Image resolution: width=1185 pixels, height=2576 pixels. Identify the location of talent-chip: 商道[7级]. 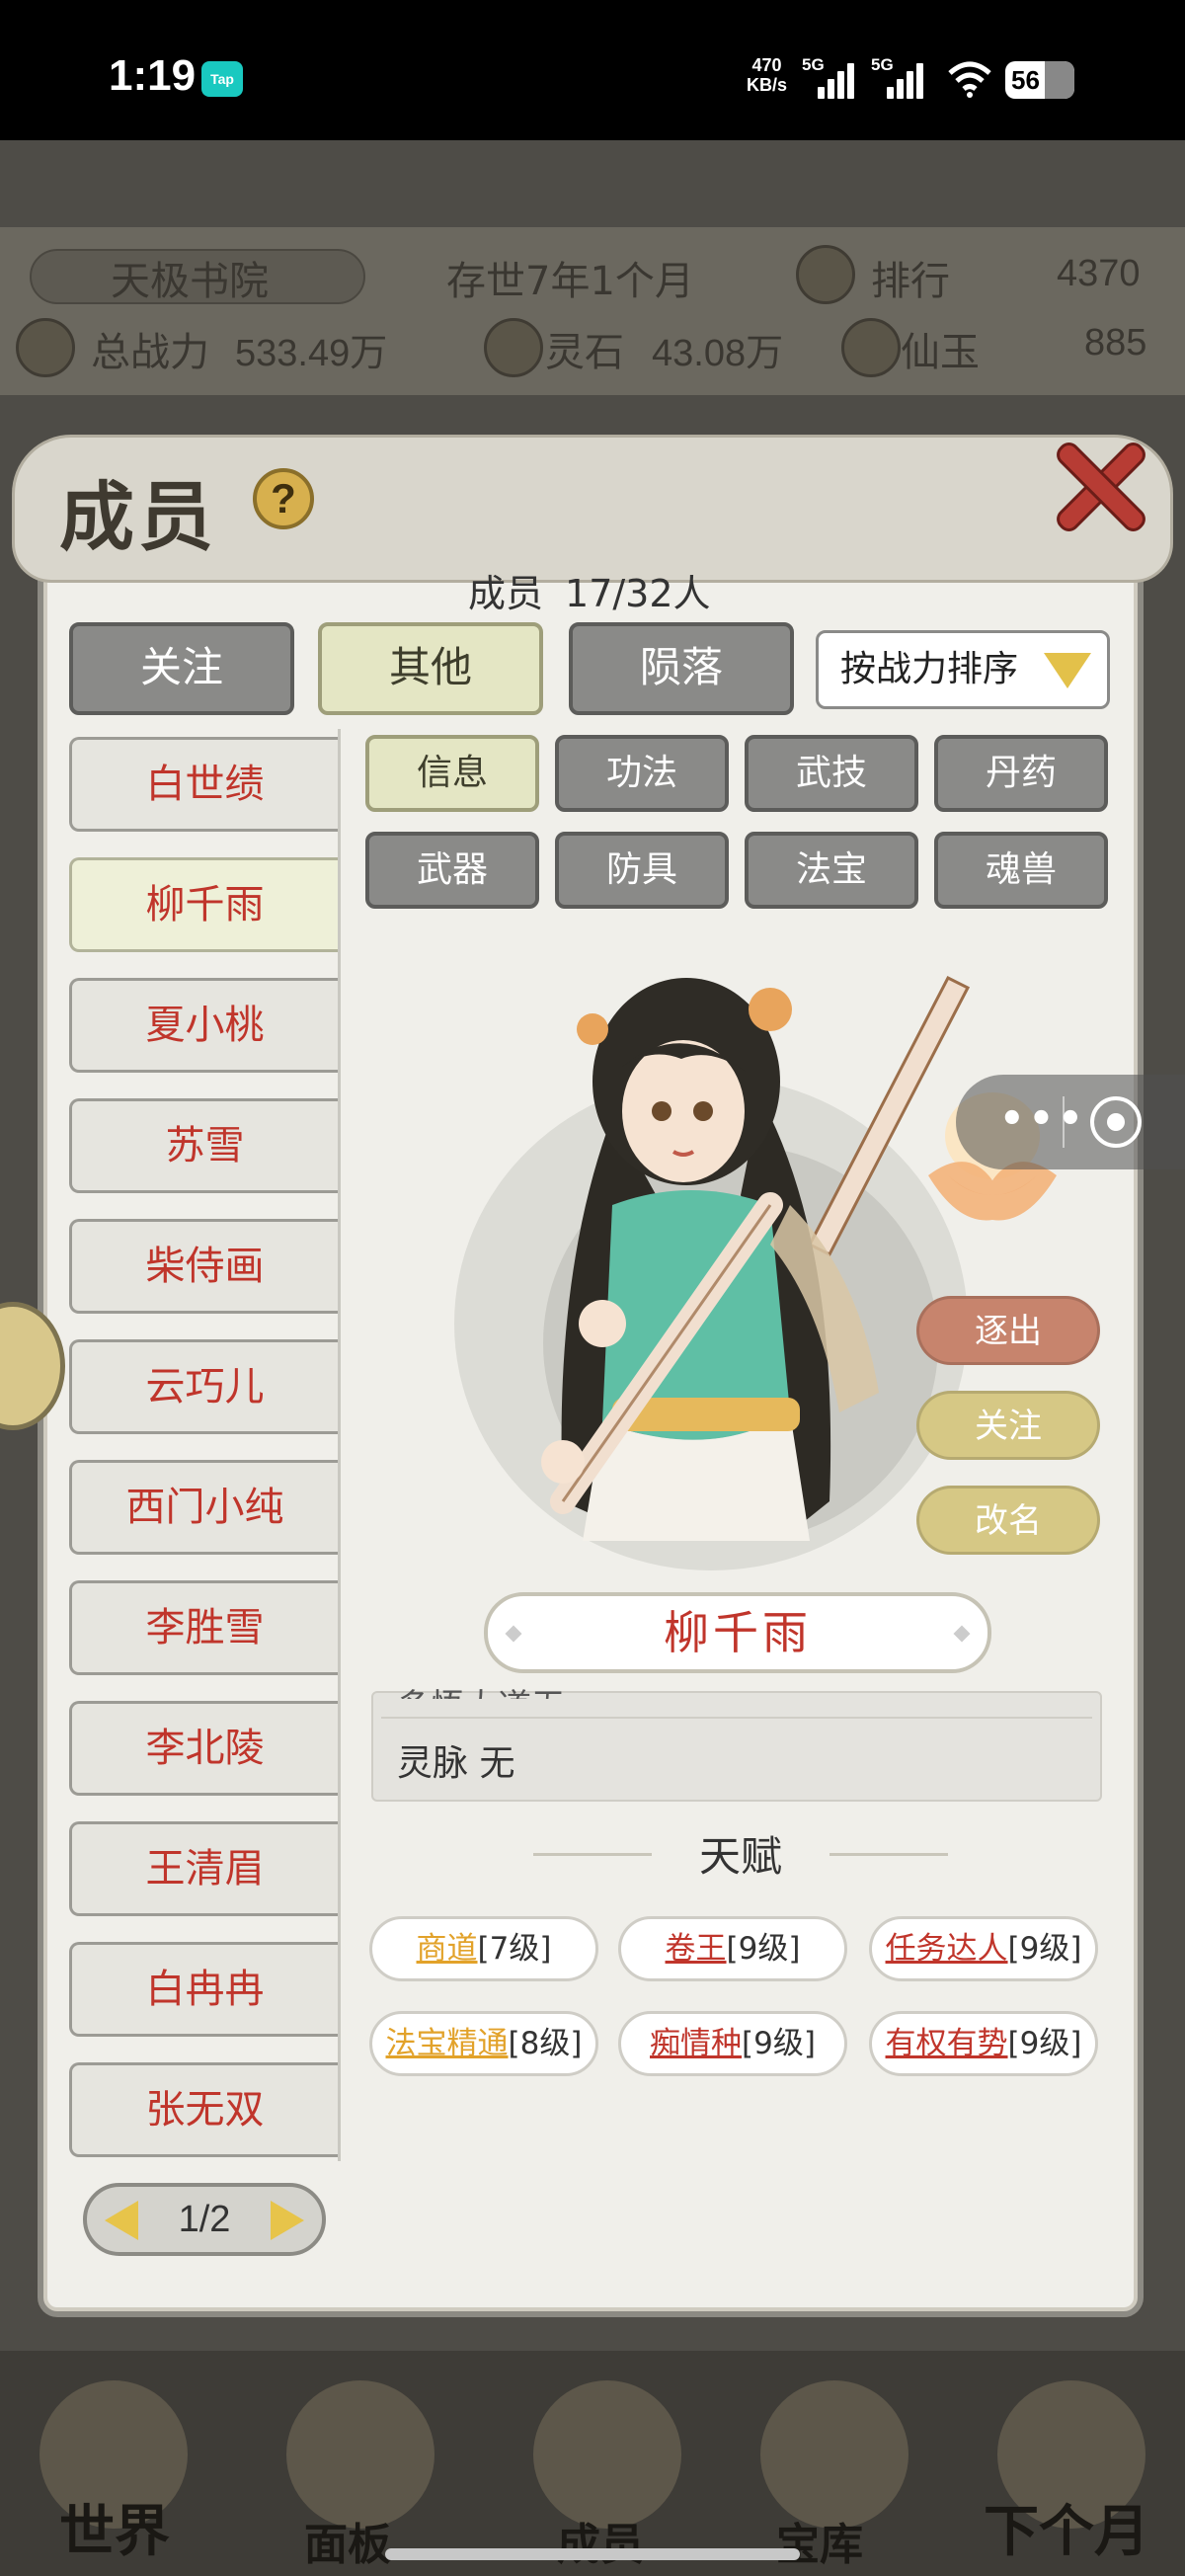
(484, 1948).